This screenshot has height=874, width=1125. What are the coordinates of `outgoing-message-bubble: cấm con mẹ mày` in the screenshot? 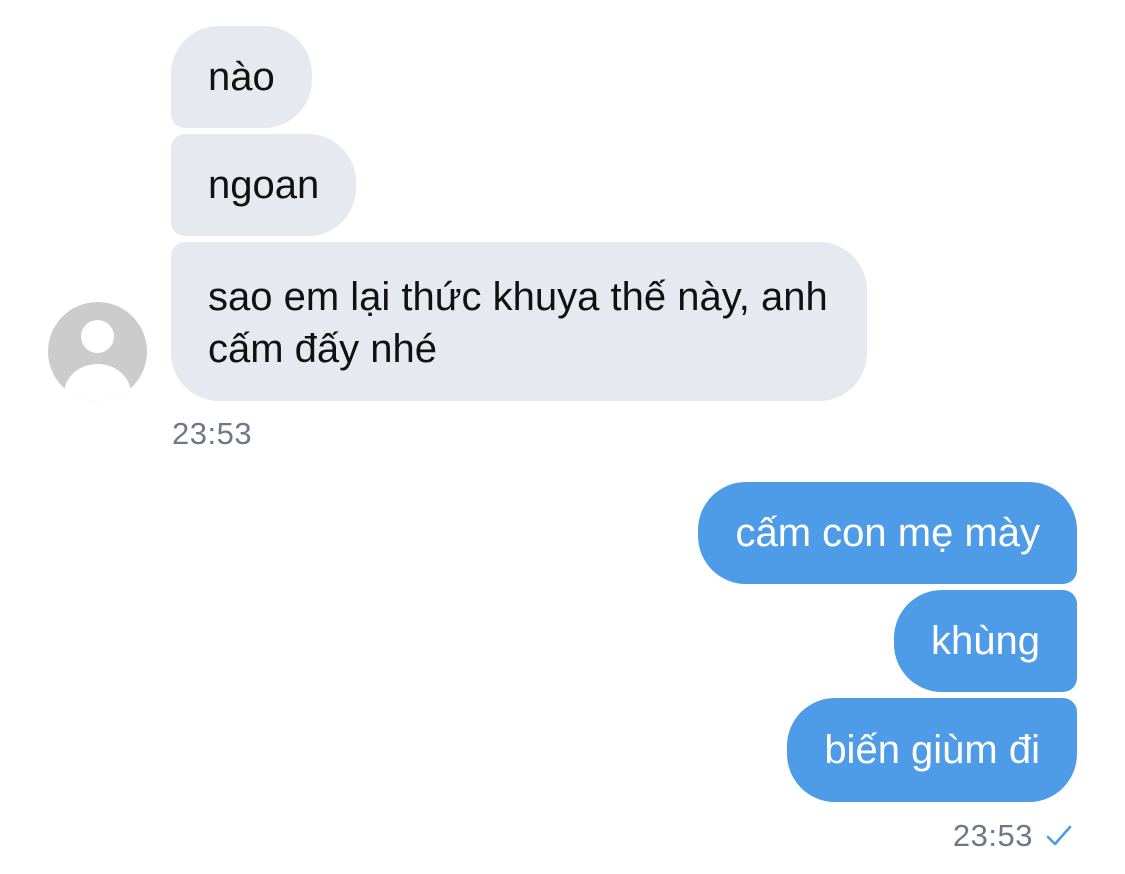 It's located at (887, 533).